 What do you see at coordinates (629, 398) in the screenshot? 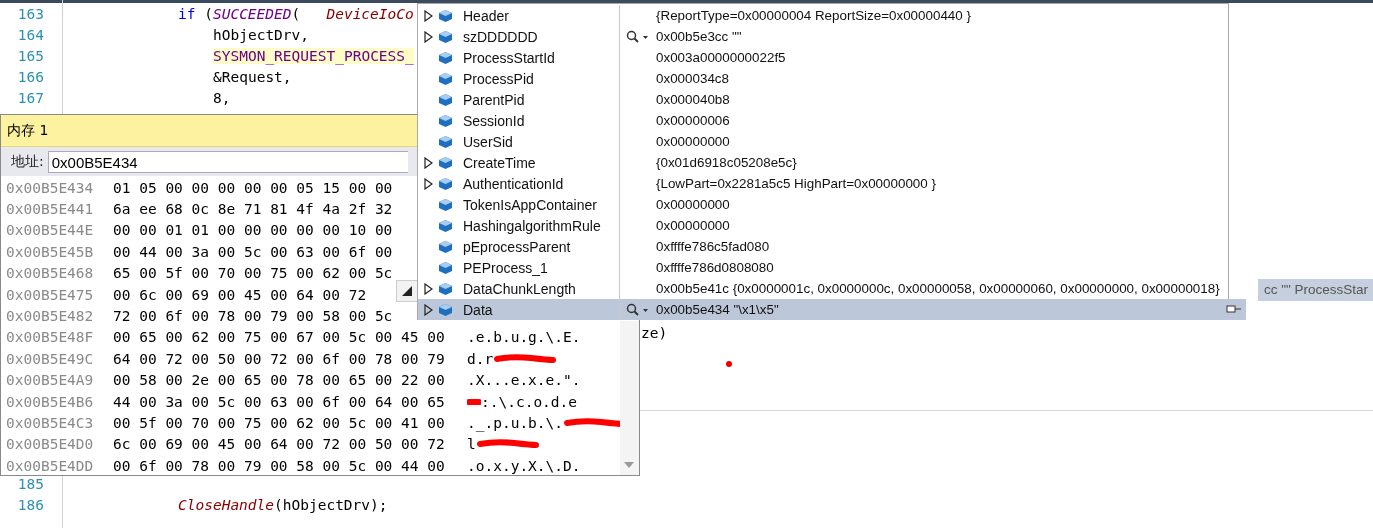
I see `scrollbar` at bounding box center [629, 398].